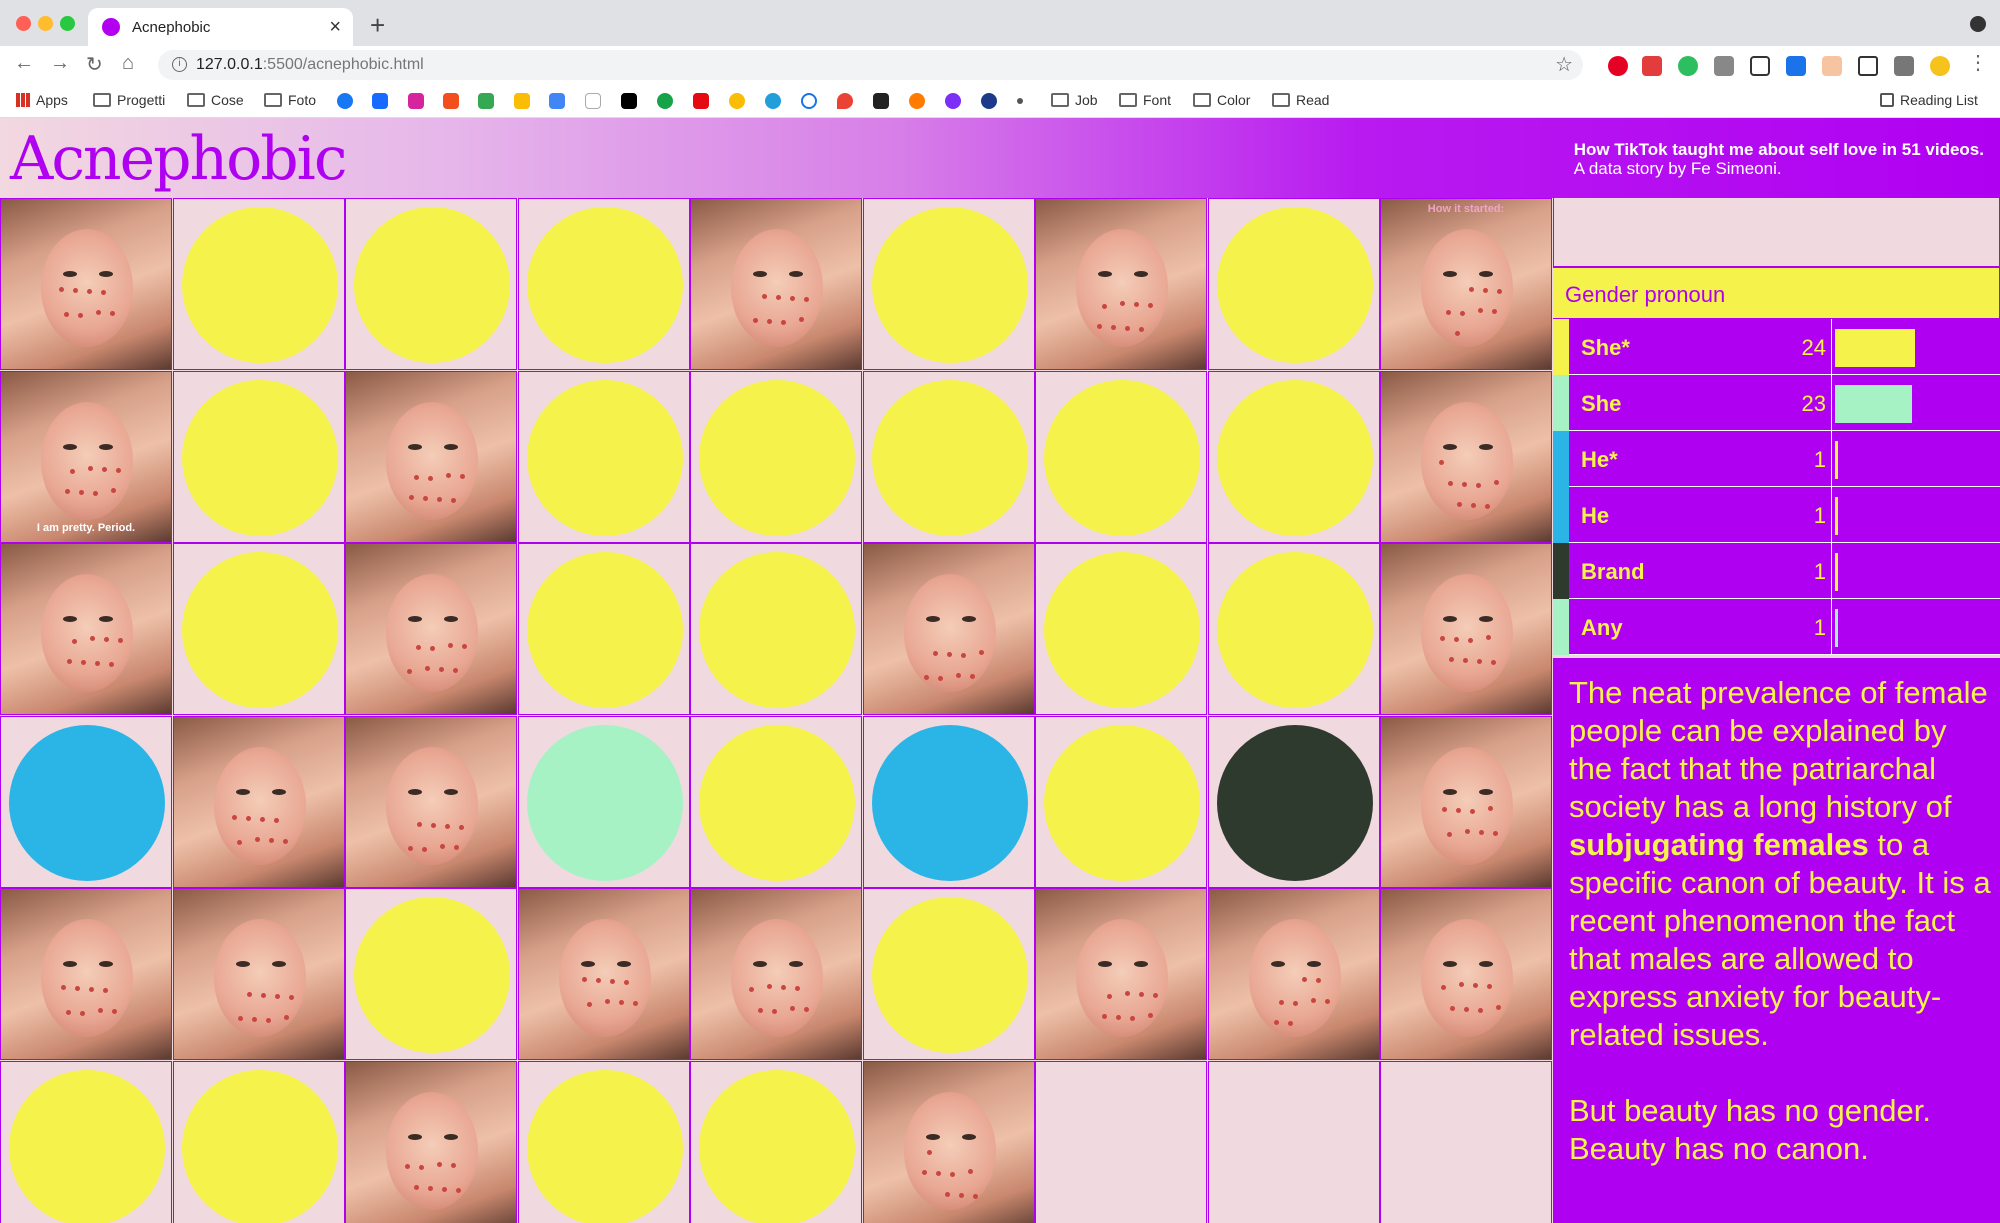  Describe the element at coordinates (1904, 66) in the screenshot. I see `puzzle-extensions-icon` at that location.